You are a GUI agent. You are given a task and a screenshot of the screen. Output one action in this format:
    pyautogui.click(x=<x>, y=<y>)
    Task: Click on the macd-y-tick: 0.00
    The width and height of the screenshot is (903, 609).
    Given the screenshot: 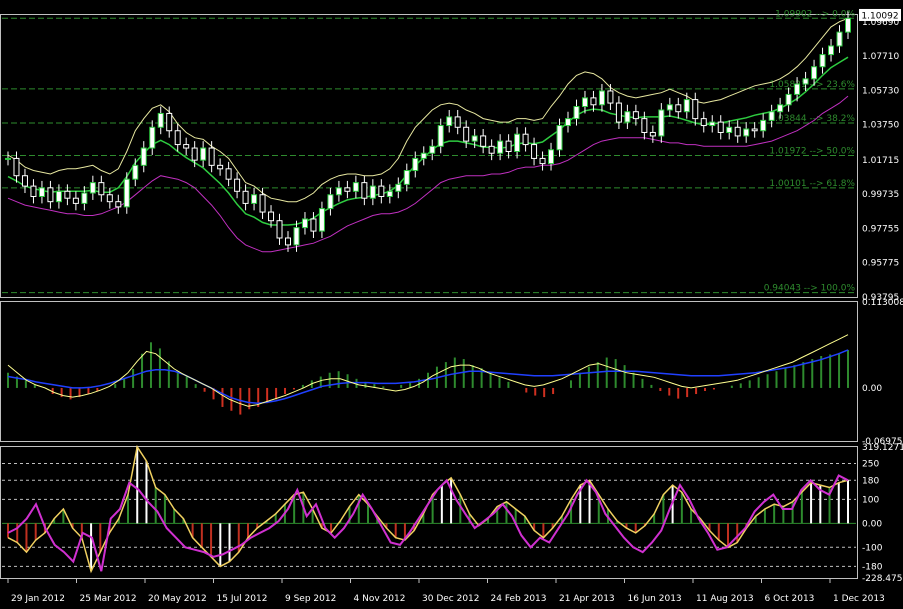 What is the action you would take?
    pyautogui.click(x=872, y=389)
    